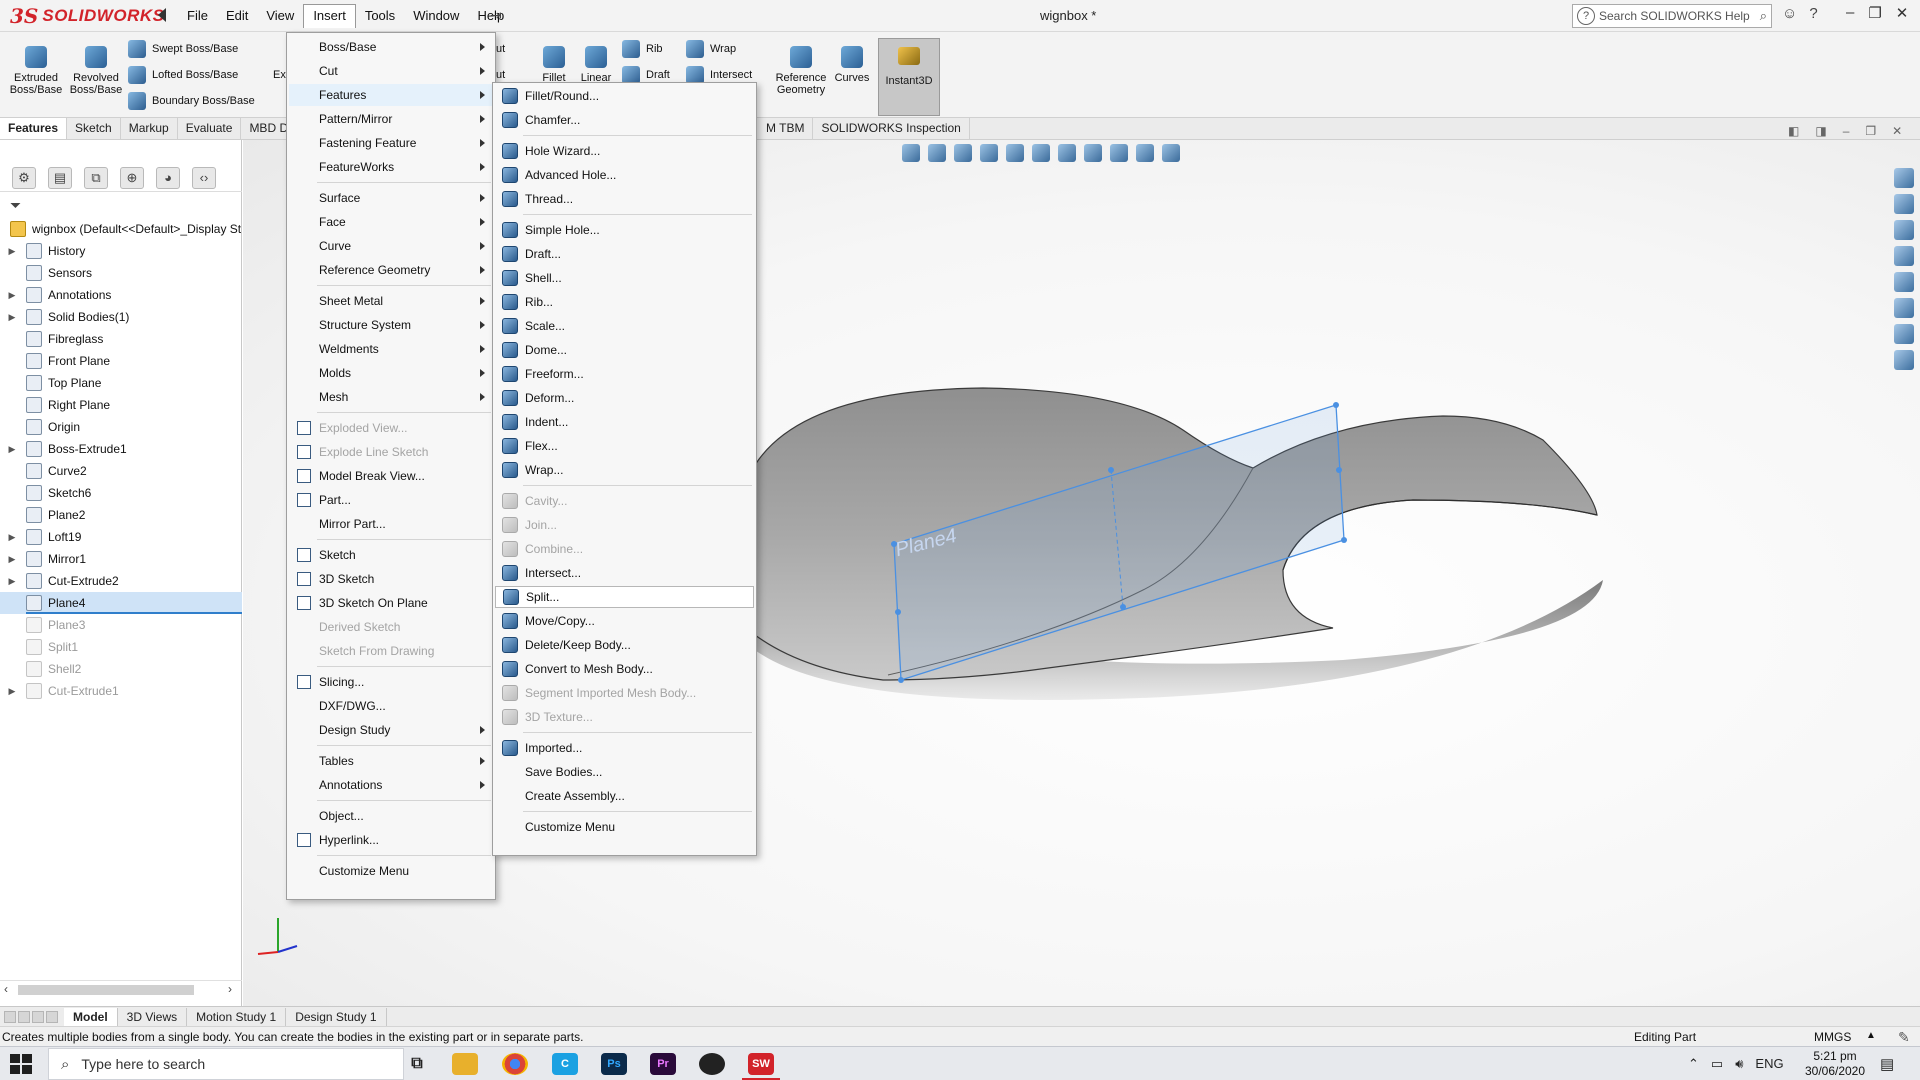  What do you see at coordinates (121, 317) in the screenshot?
I see `tree-item-solid-bodies-1: ▶ Solid Bodies(1)` at bounding box center [121, 317].